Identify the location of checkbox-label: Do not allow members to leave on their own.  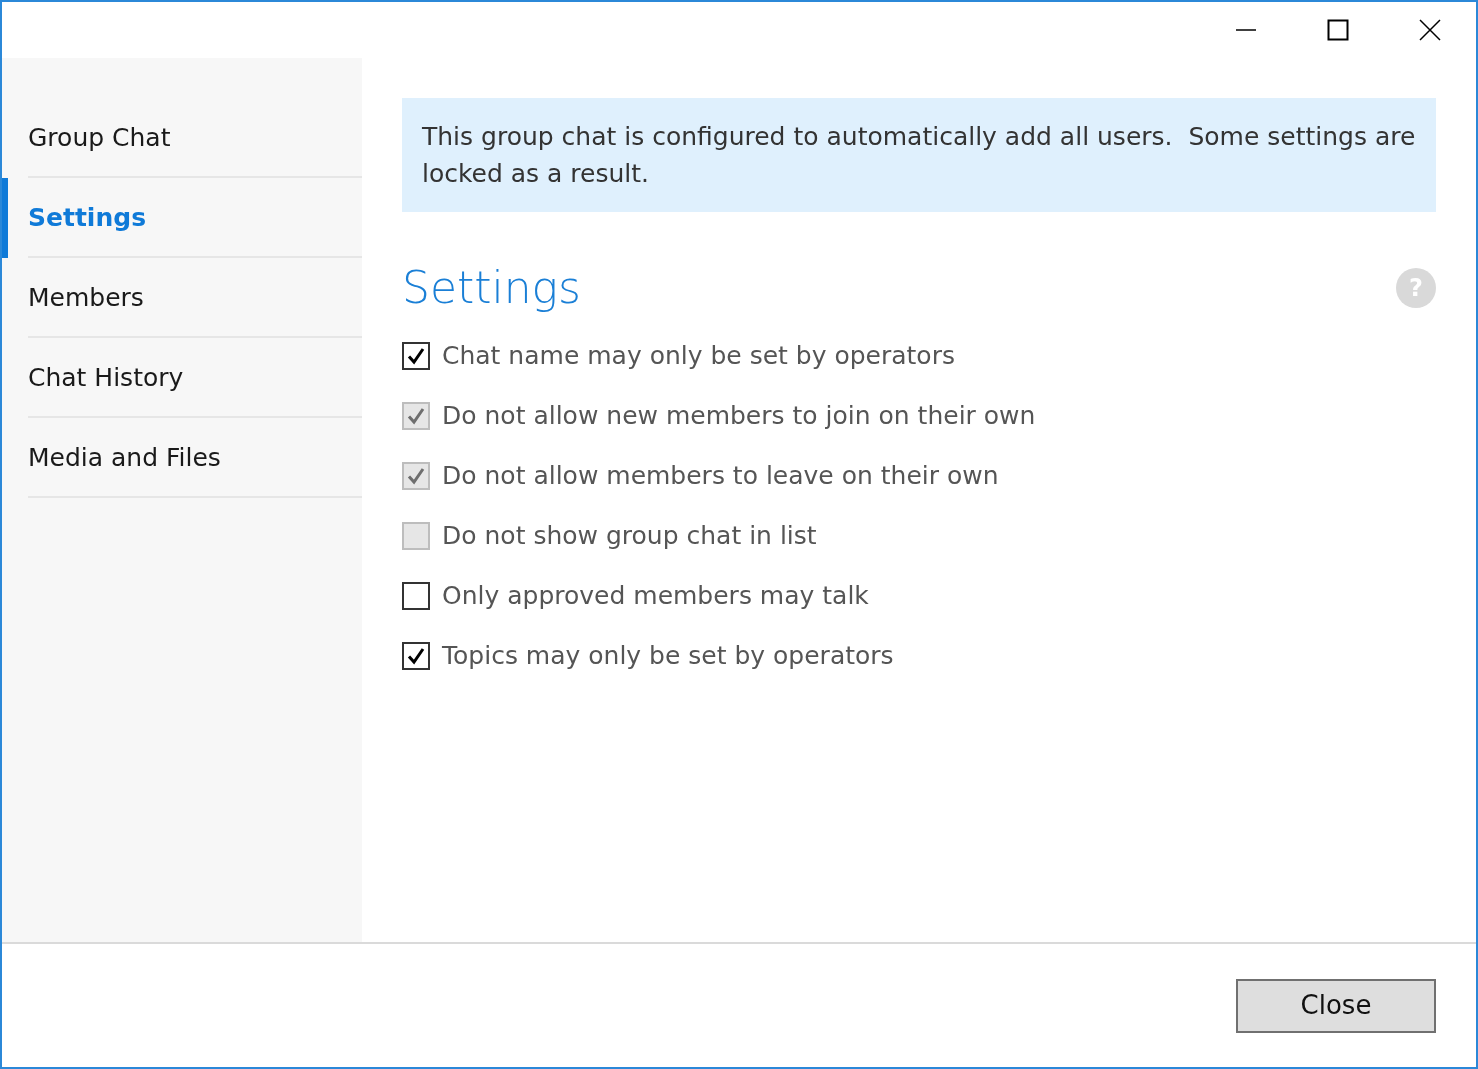
(720, 476).